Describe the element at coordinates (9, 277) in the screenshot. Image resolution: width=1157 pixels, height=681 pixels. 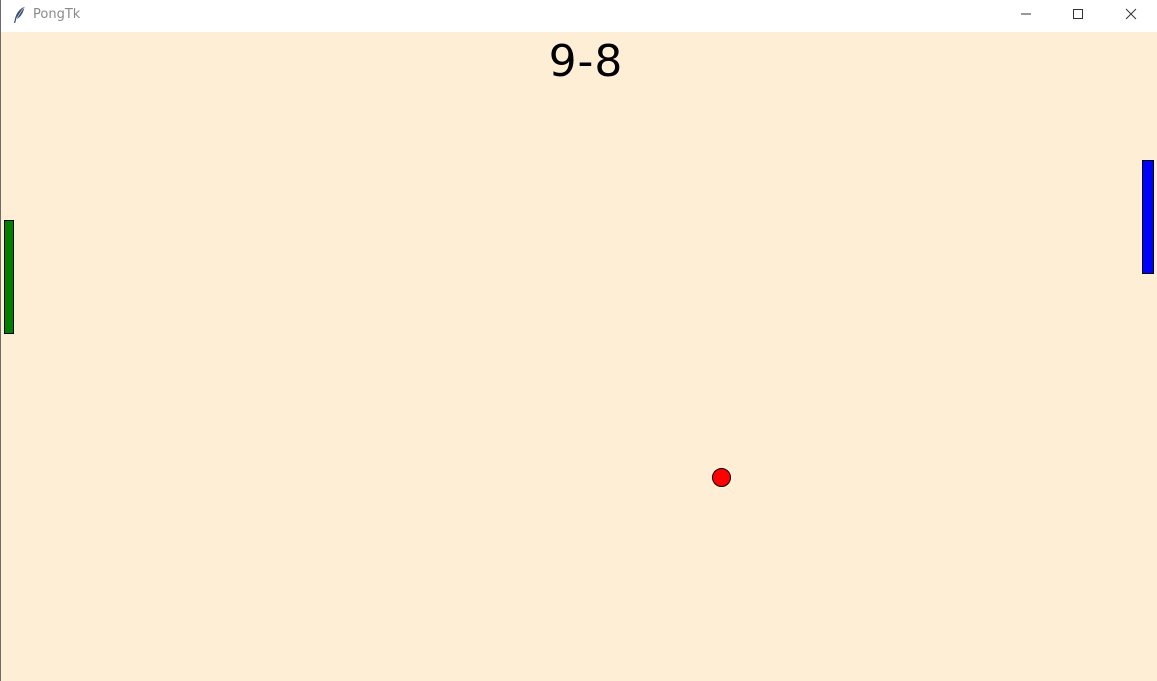
I see `left-paddle` at that location.